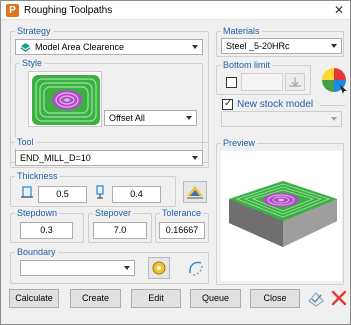 This screenshot has width=351, height=325. I want to click on thickness-settings-button, so click(195, 192).